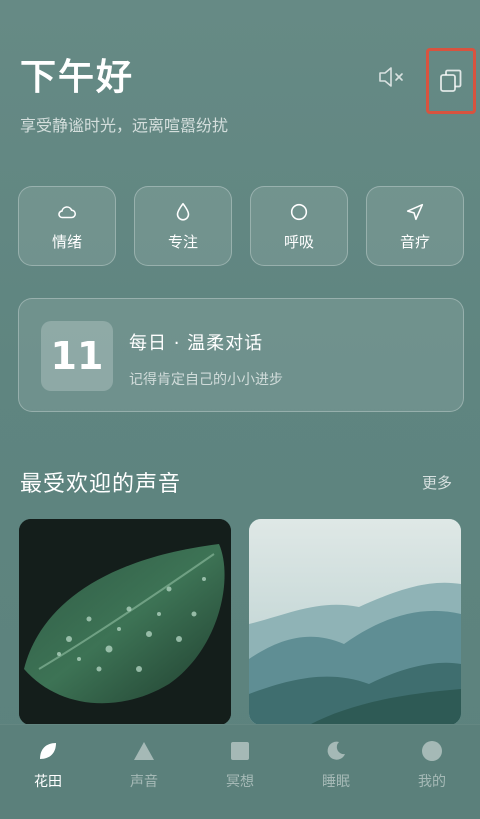 The width and height of the screenshot is (480, 819). I want to click on tab-label: 睡眠, so click(336, 782).